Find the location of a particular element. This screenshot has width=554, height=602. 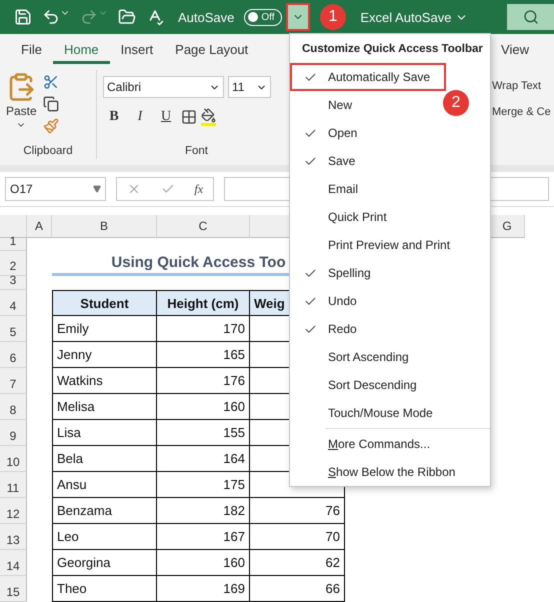

row-number: 7 is located at coordinates (13, 381).